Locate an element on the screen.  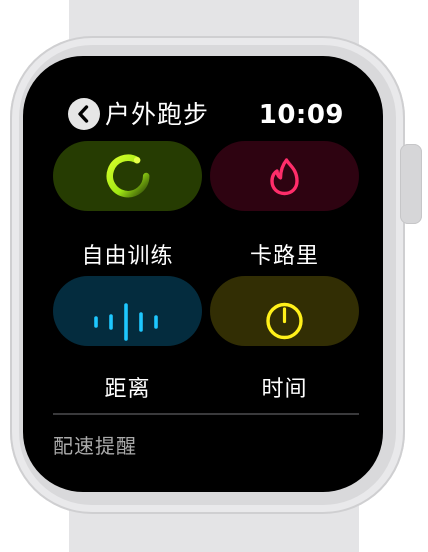
open-goal-tile is located at coordinates (127, 176).